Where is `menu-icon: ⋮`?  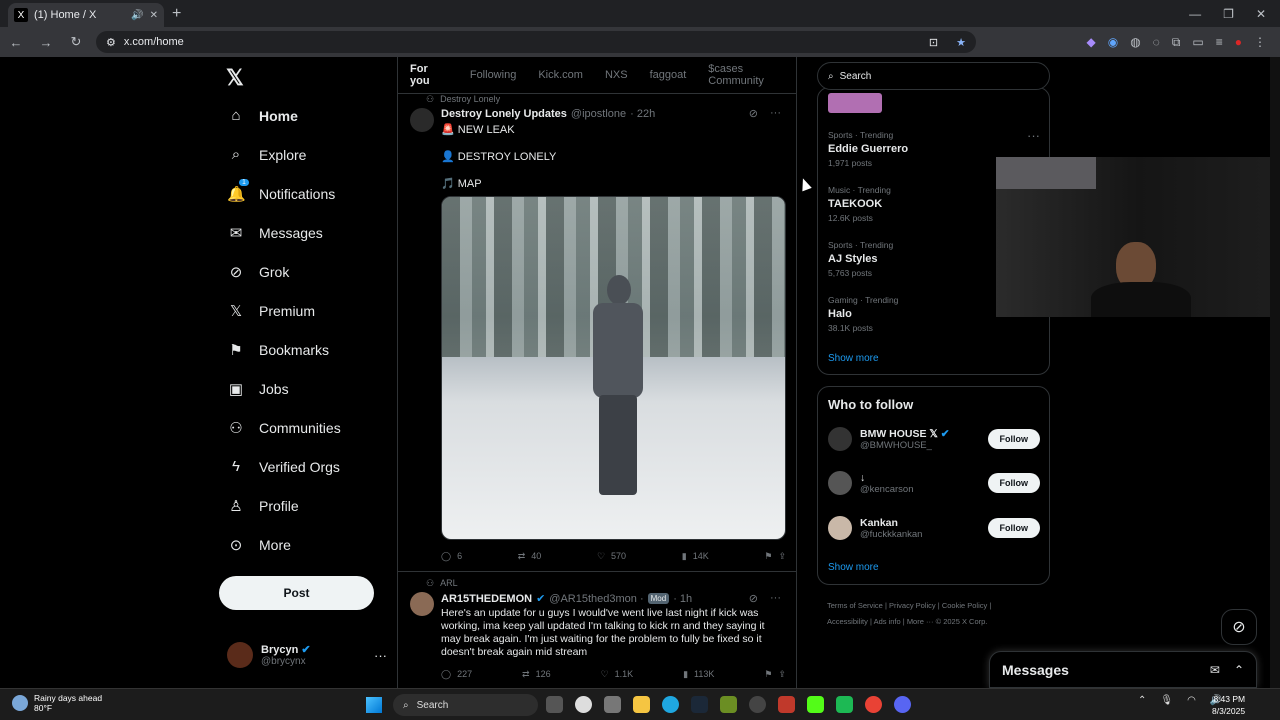 menu-icon: ⋮ is located at coordinates (1260, 42).